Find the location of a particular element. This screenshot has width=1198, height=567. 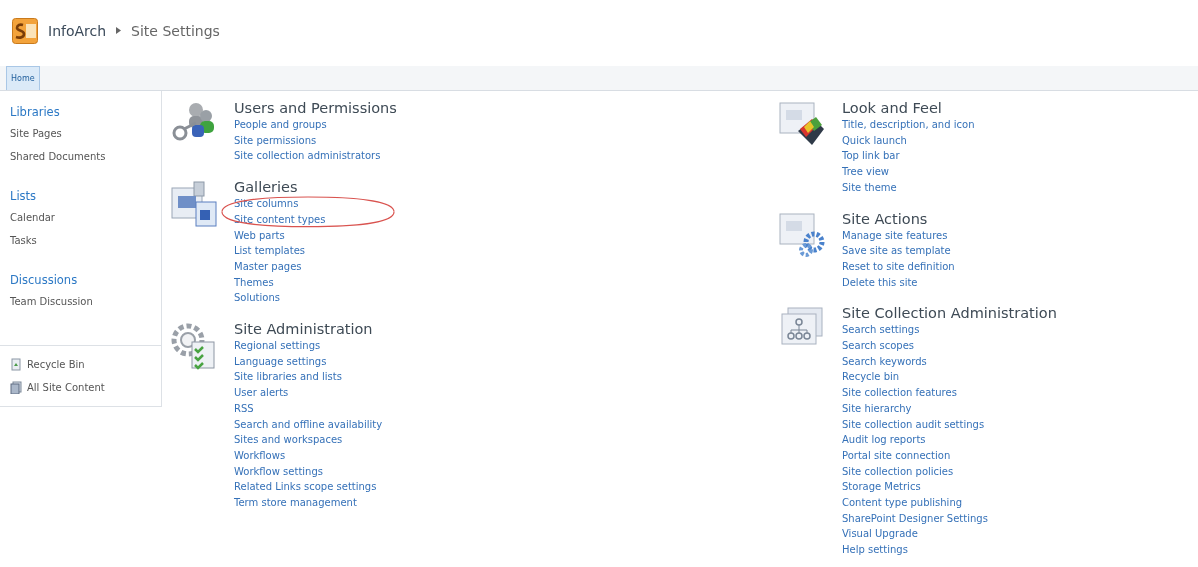

settings-link: Master pages is located at coordinates (268, 266).